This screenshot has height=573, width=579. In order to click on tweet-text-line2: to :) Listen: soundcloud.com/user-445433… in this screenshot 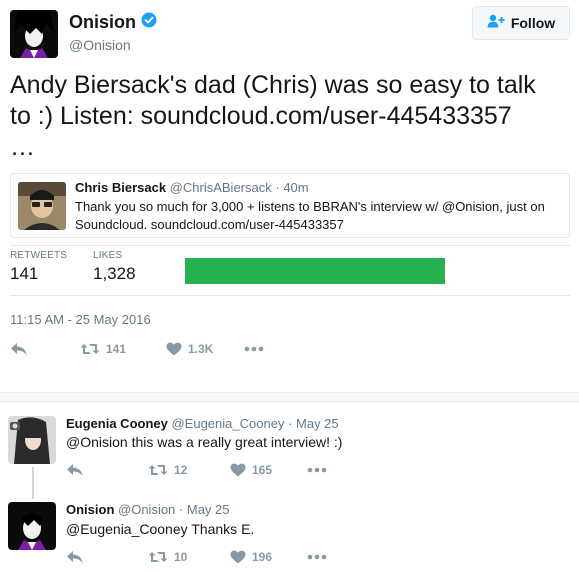, I will do `click(290, 116)`.